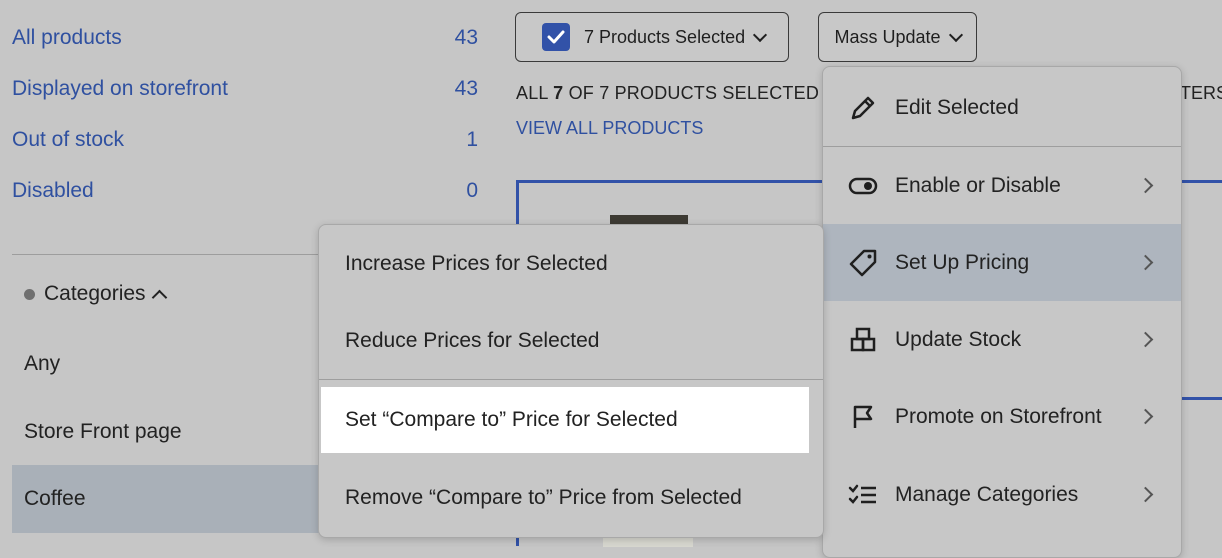 The height and width of the screenshot is (558, 1222). Describe the element at coordinates (863, 263) in the screenshot. I see `price-tag-icon` at that location.